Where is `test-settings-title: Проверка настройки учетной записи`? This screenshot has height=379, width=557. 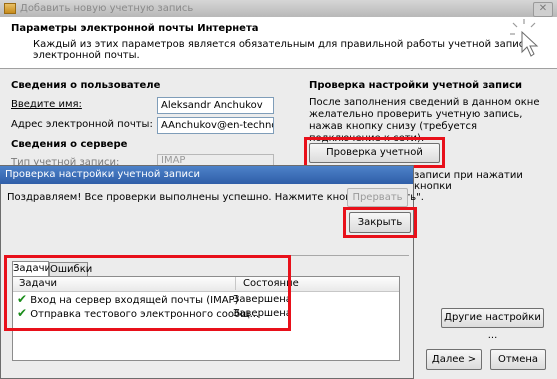 test-settings-title: Проверка настройки учетной записи is located at coordinates (416, 85).